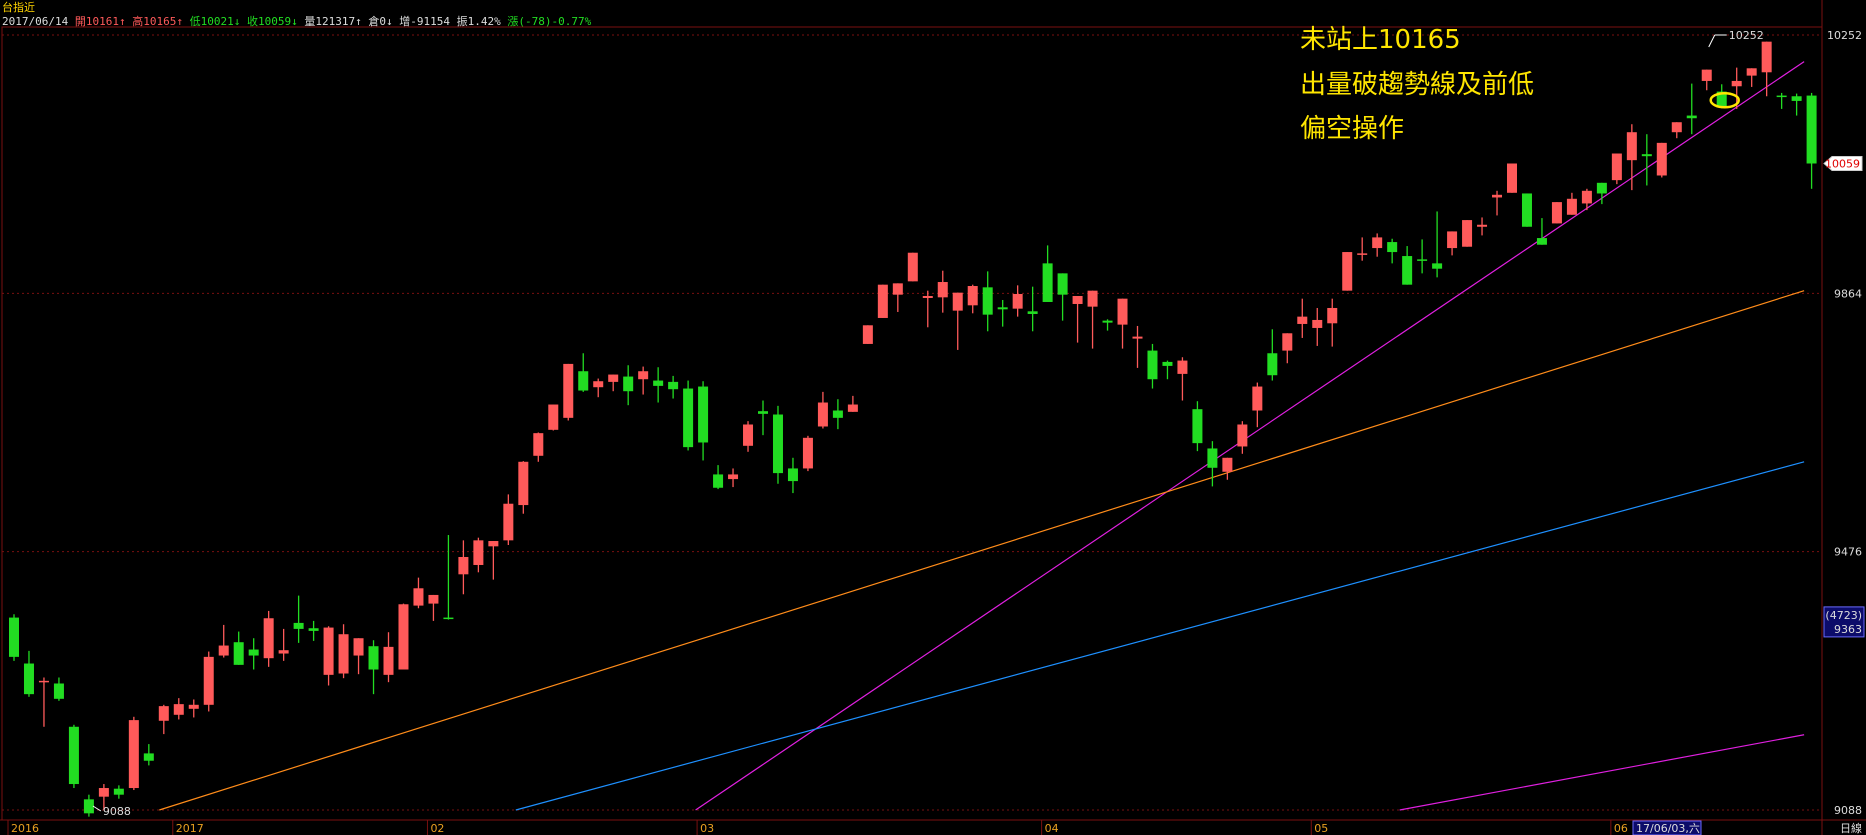 The height and width of the screenshot is (835, 1866). Describe the element at coordinates (154, 21) in the screenshot. I see `stat-high: 高10165` at that location.